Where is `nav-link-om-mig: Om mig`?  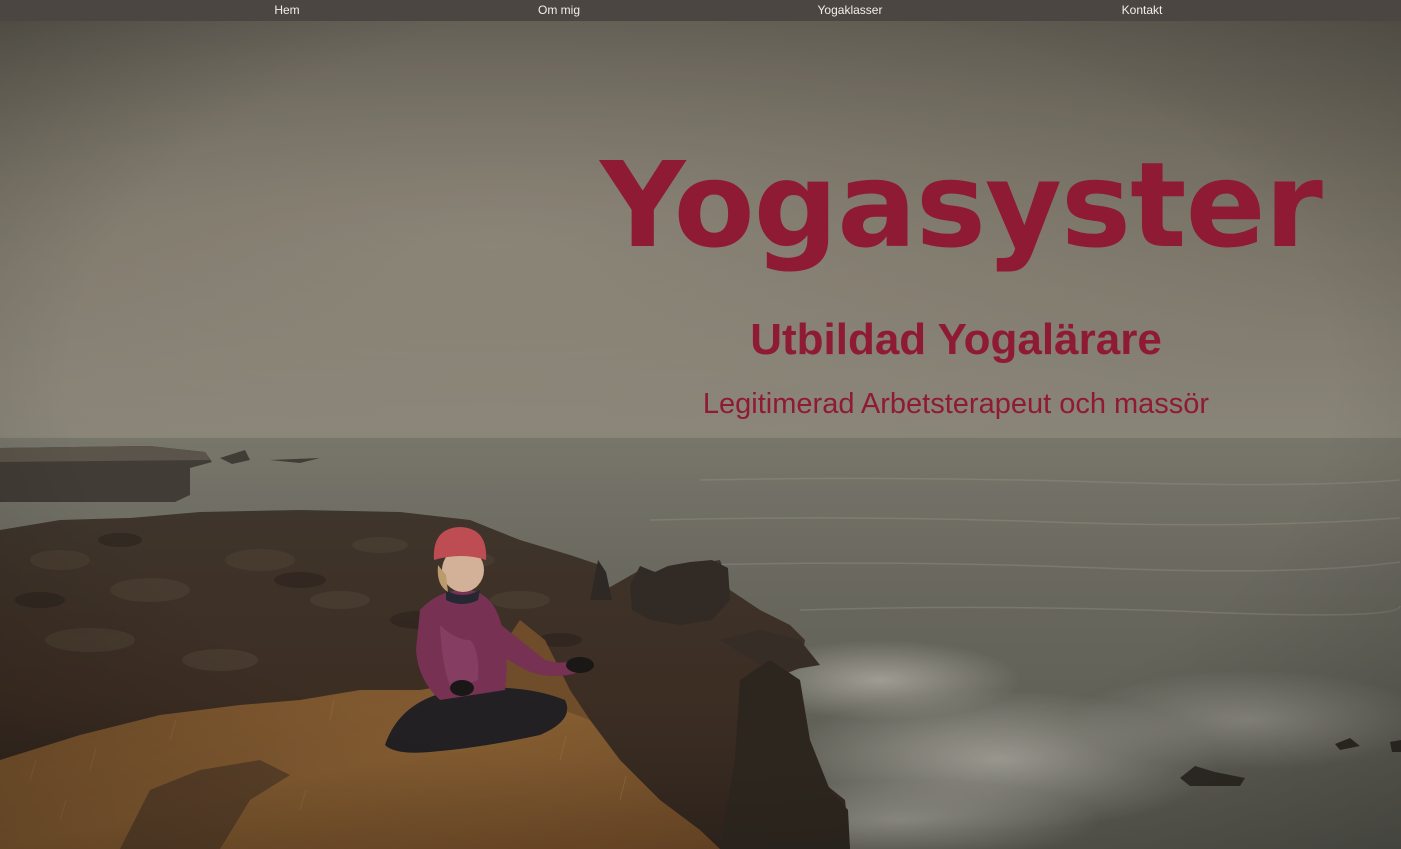 nav-link-om-mig: Om mig is located at coordinates (559, 10).